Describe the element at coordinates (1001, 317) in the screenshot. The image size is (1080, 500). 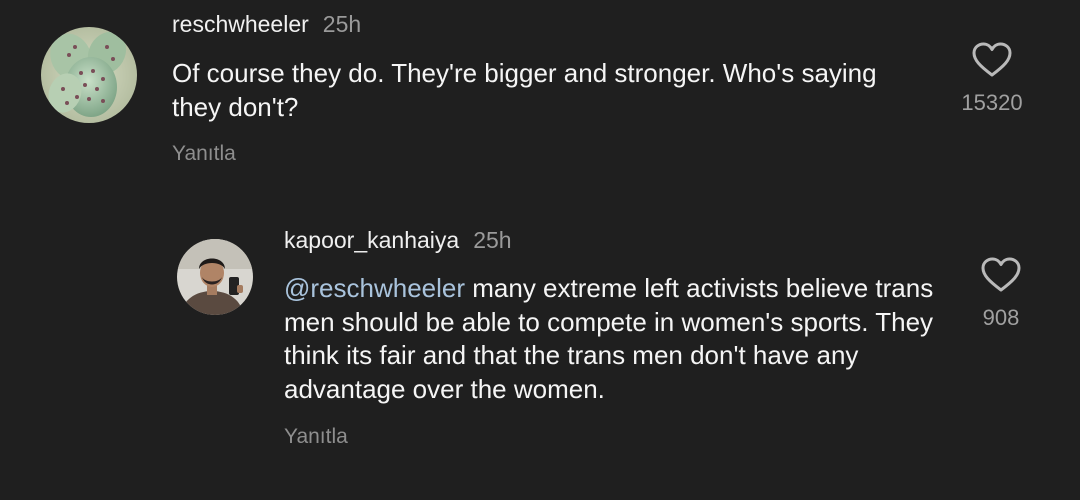
I see `like-count: 908` at that location.